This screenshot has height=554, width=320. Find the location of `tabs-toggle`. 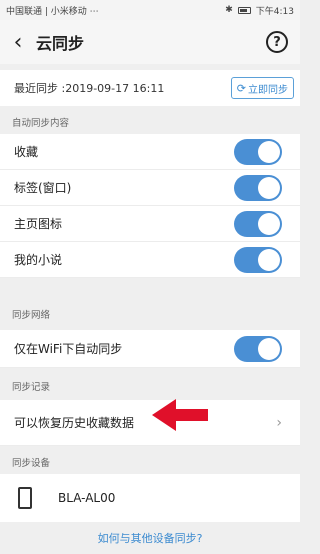

tabs-toggle is located at coordinates (258, 187).